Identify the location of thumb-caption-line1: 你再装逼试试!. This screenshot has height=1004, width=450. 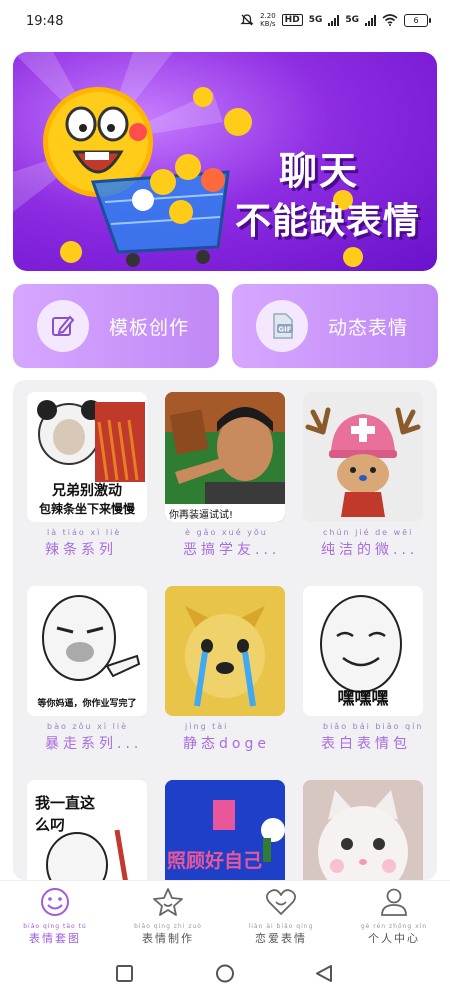
(201, 515).